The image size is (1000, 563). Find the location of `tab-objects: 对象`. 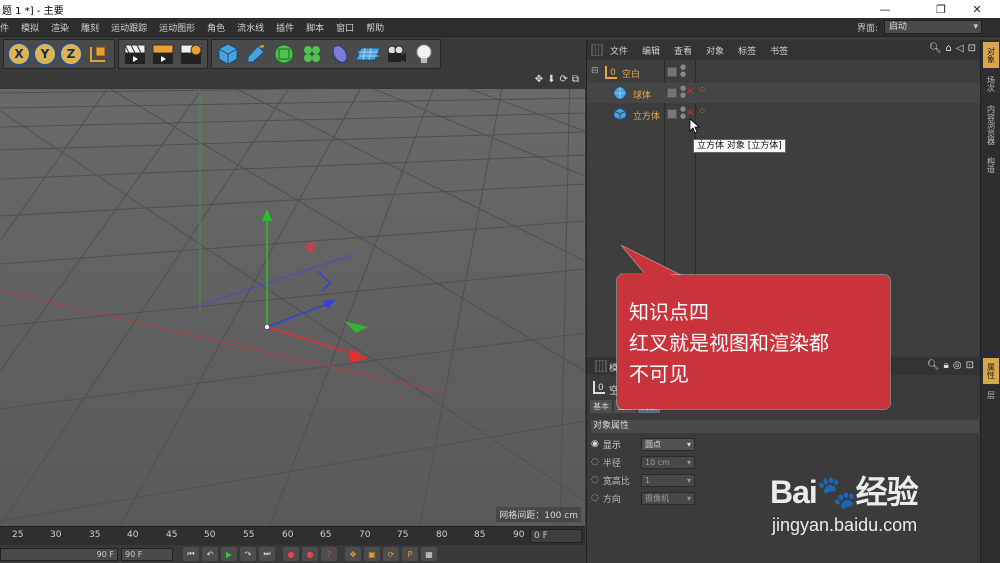

tab-objects: 对象 is located at coordinates (991, 55).